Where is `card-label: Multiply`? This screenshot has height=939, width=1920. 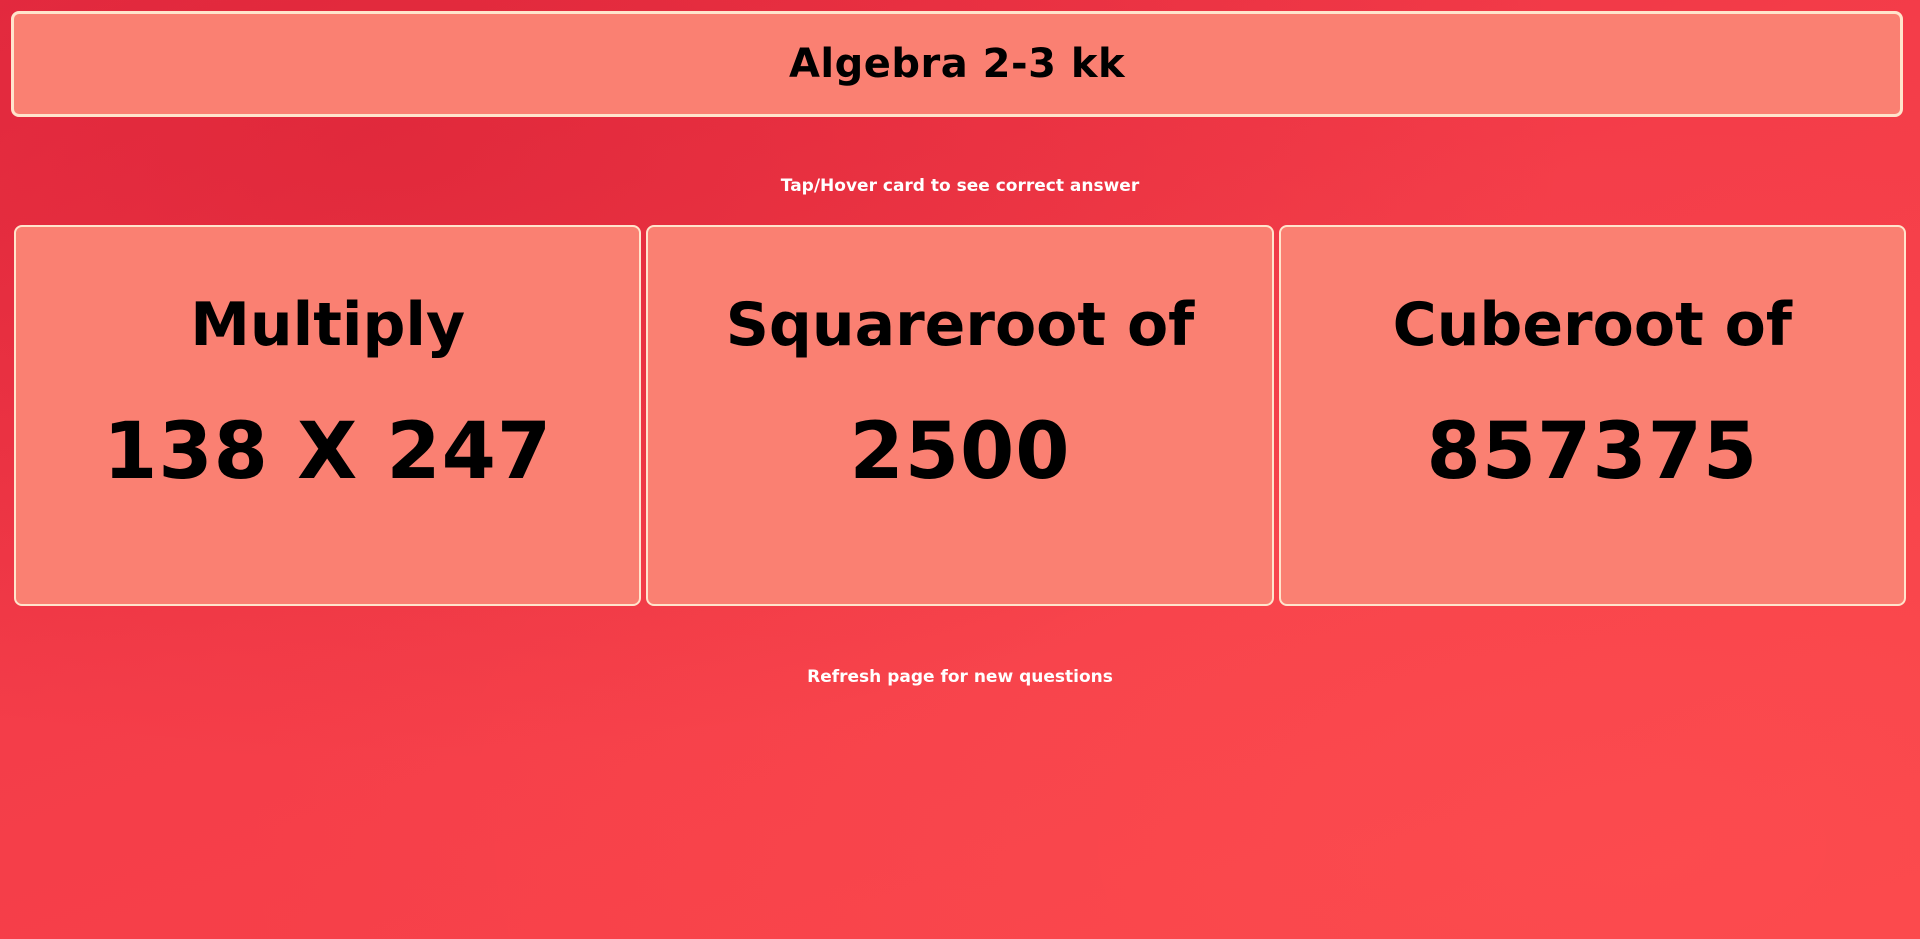
card-label: Multiply is located at coordinates (328, 325).